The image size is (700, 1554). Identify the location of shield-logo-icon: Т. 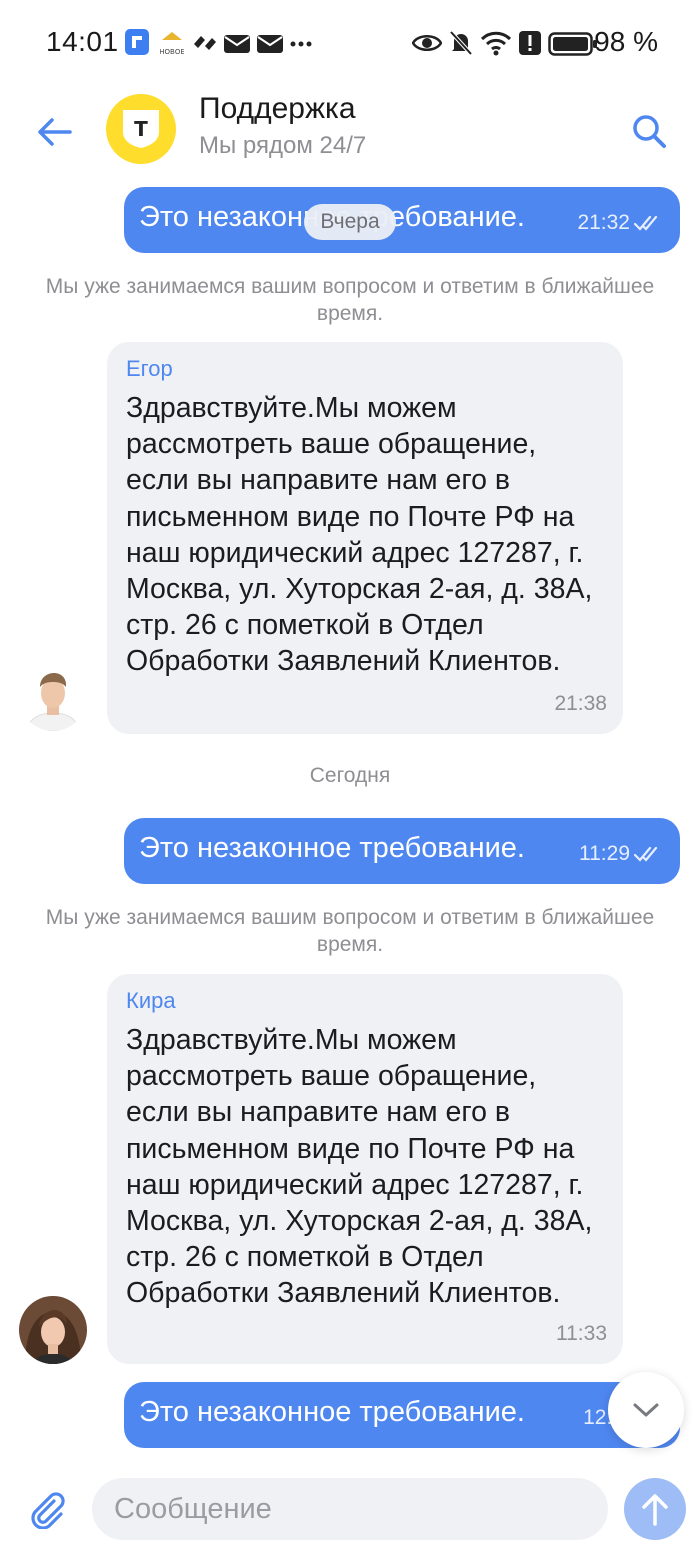
(141, 129).